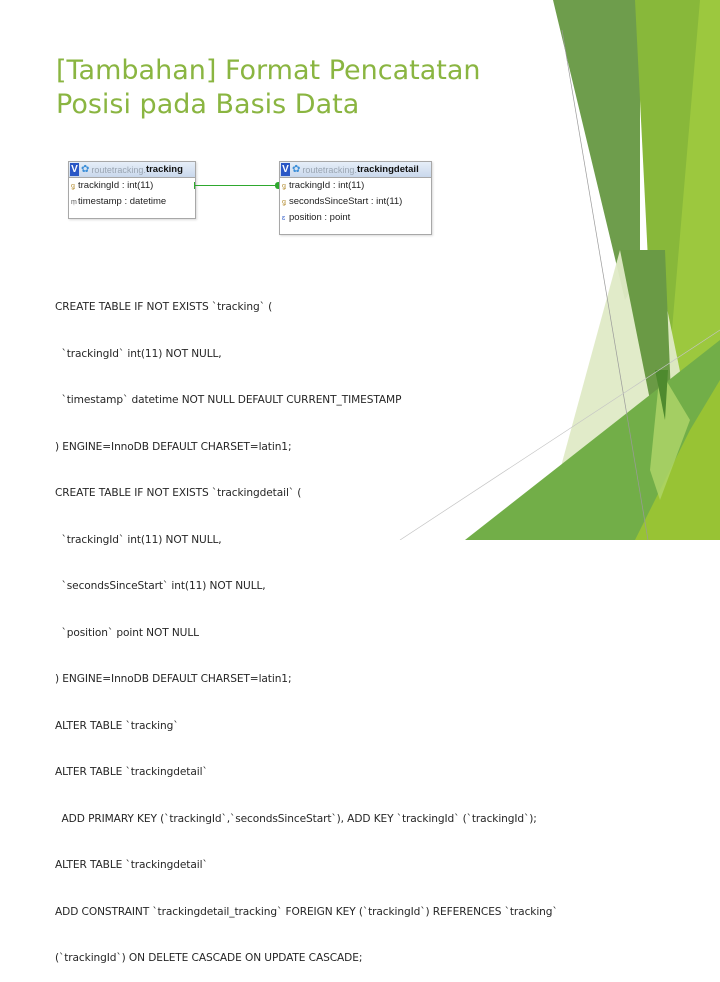 The image size is (720, 982). What do you see at coordinates (268, 70) in the screenshot?
I see `slide-title-line-1: [Tambahan] Format Pencatatan` at bounding box center [268, 70].